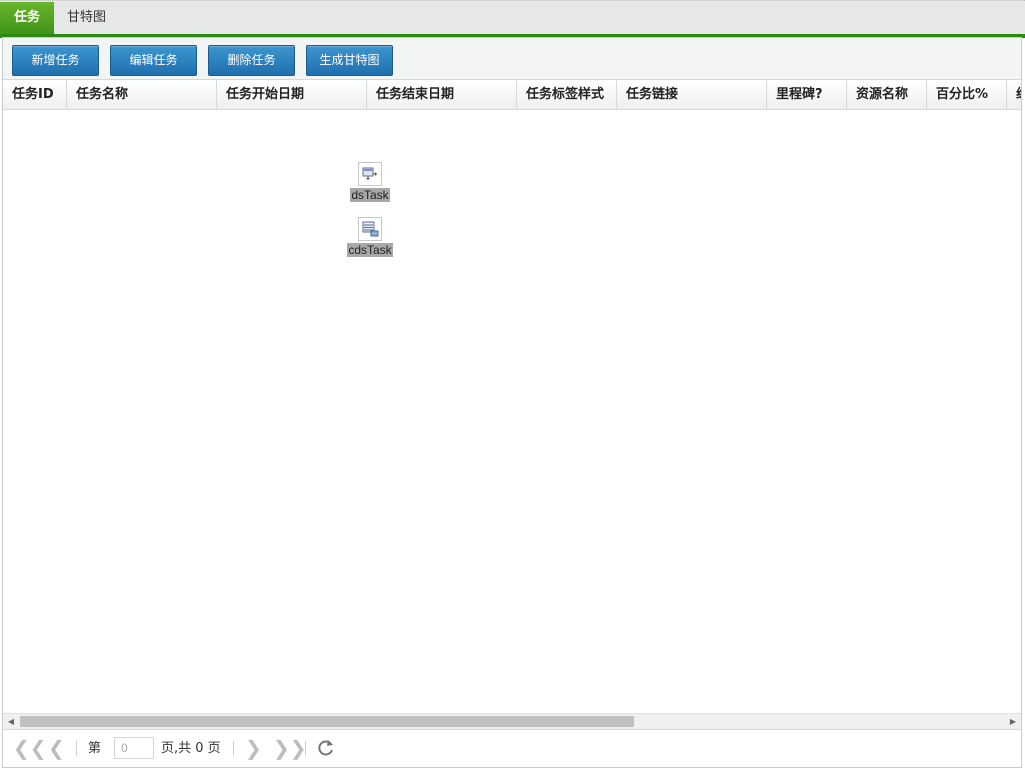  What do you see at coordinates (11, 721) in the screenshot?
I see `scroll-left-icon: ◀` at bounding box center [11, 721].